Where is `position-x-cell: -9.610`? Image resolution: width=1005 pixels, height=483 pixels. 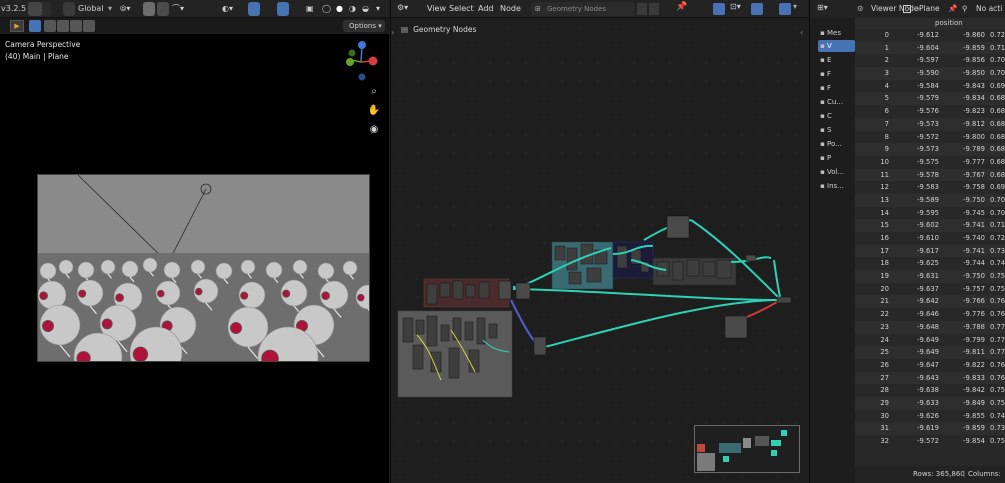
position-x-cell: -9.610 is located at coordinates (928, 238).